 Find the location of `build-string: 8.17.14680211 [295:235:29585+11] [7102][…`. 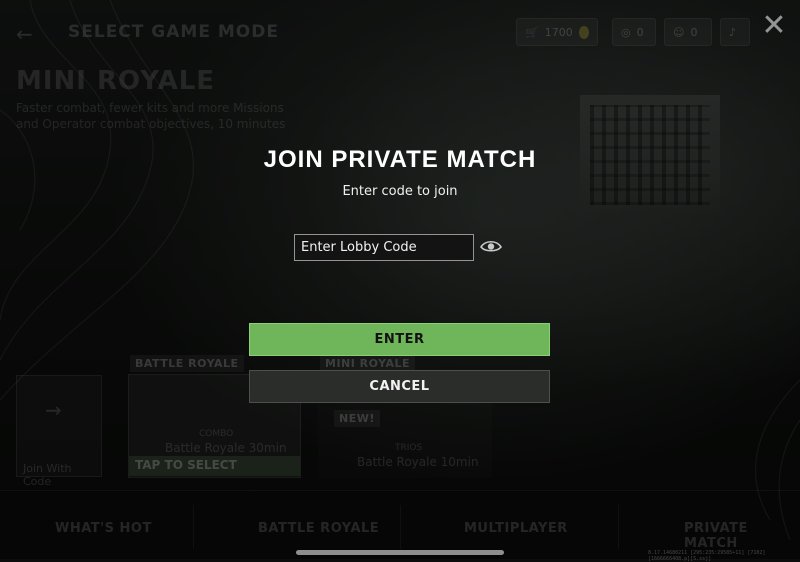

build-string: 8.17.14680211 [295:235:29585+11] [7102][… is located at coordinates (707, 556).